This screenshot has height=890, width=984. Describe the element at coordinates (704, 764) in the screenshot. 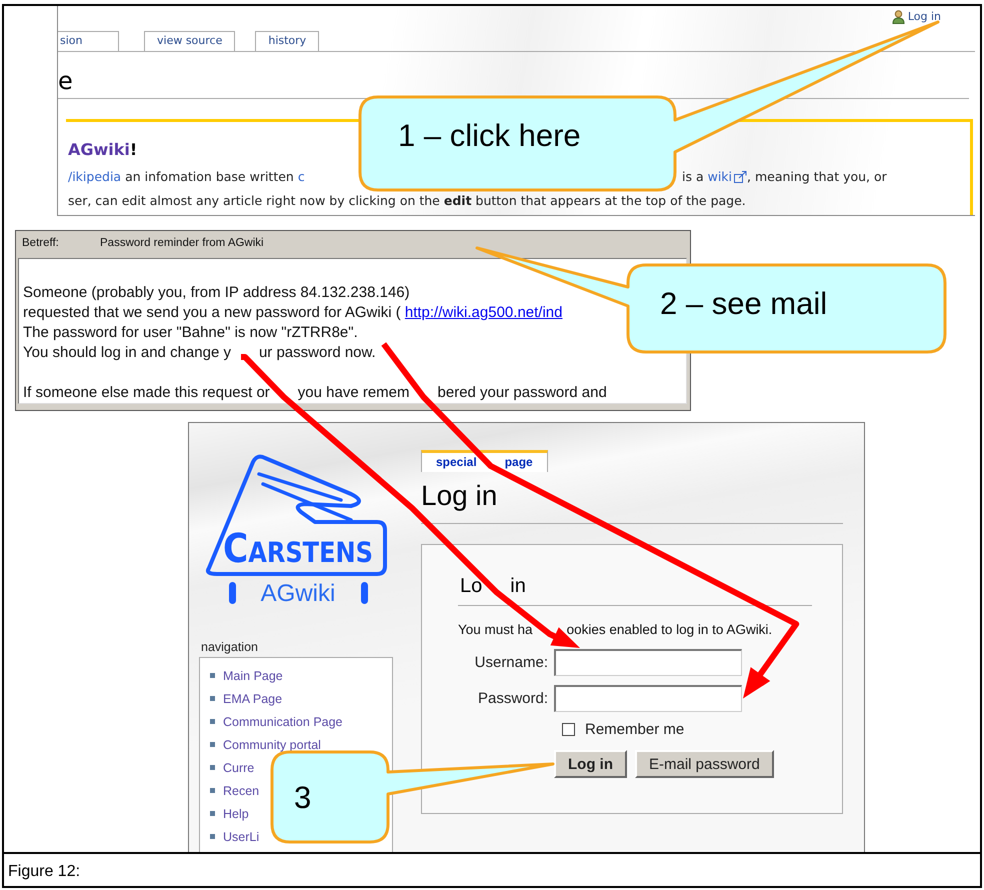

I see `email-password-button: E-mail password` at that location.